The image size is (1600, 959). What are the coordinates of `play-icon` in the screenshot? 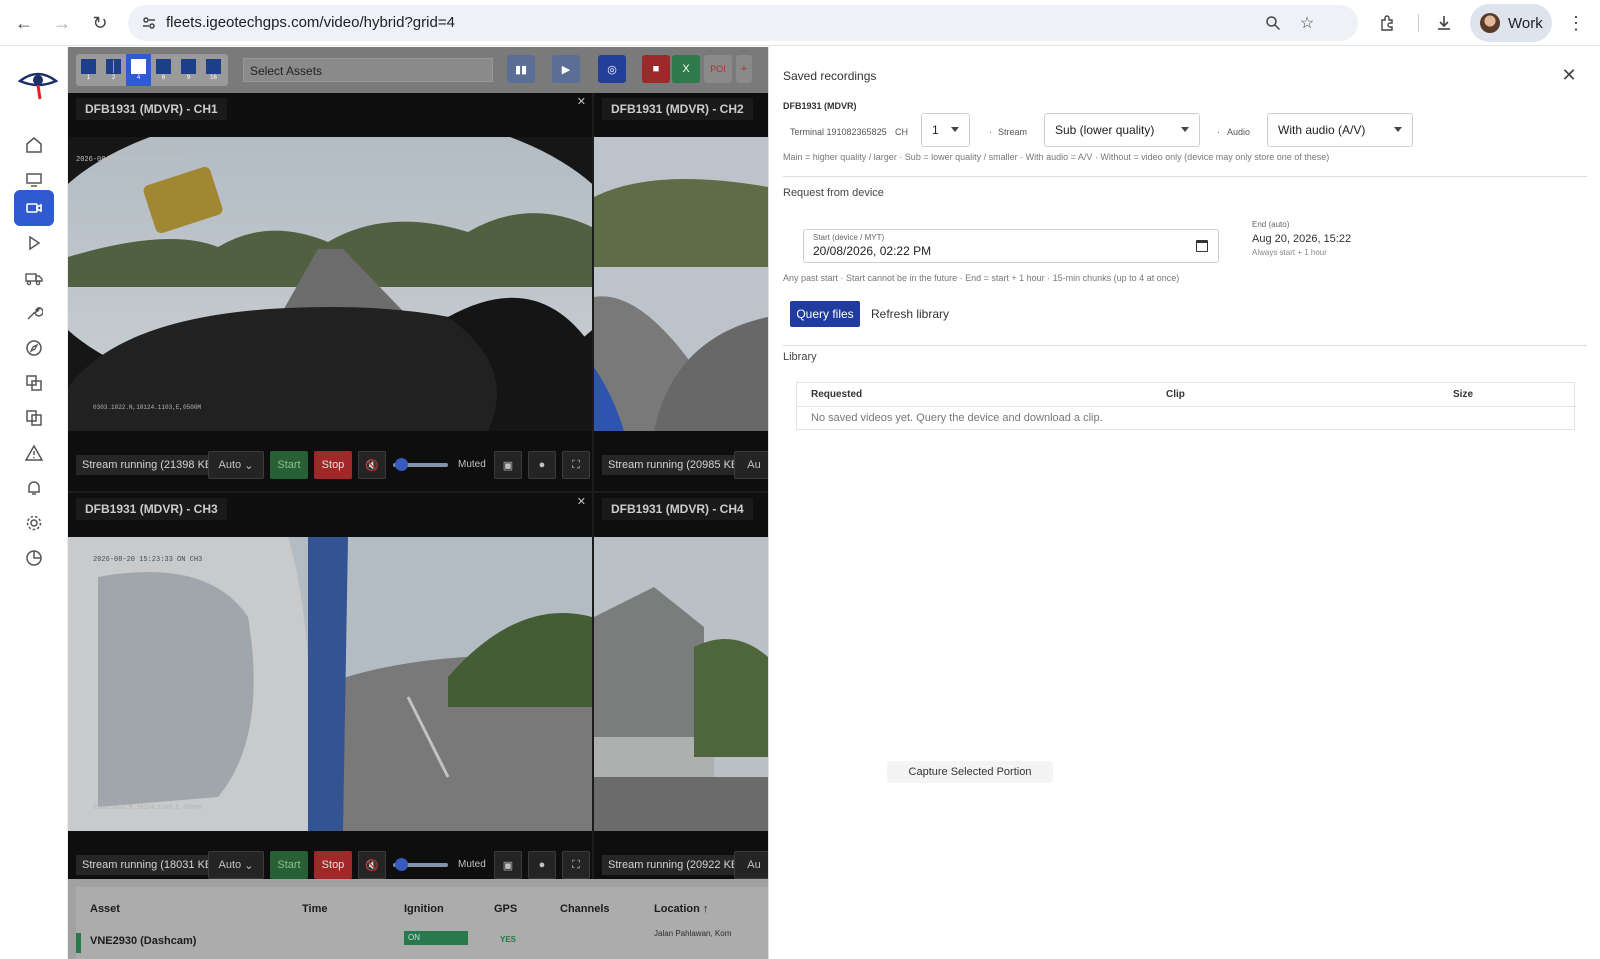 It's located at (34, 243).